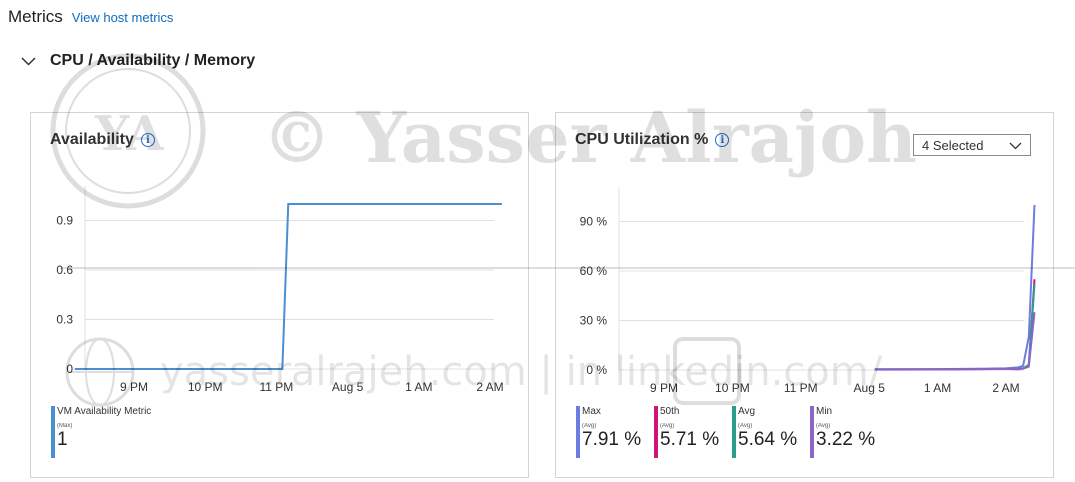 This screenshot has width=1075, height=482. What do you see at coordinates (747, 411) in the screenshot?
I see `legend-series-name: Avg` at bounding box center [747, 411].